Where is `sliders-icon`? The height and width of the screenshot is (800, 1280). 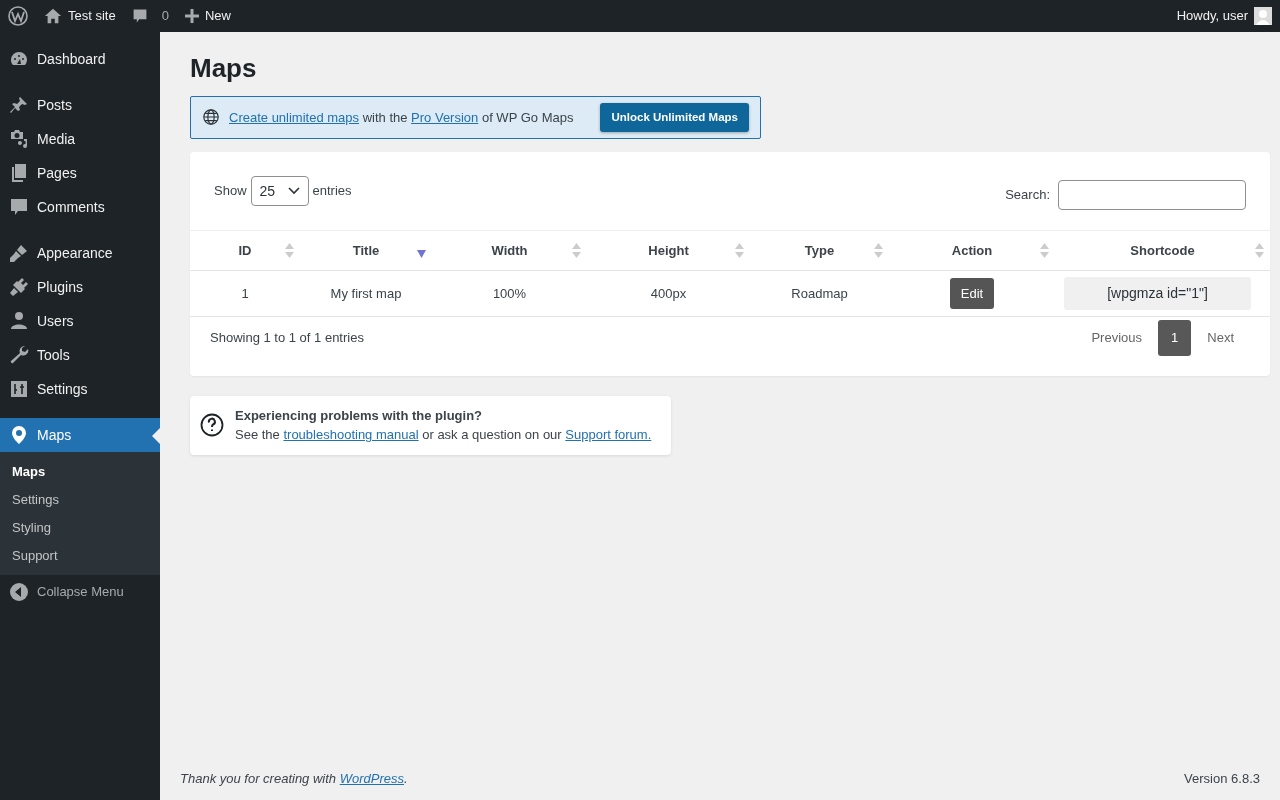
sliders-icon is located at coordinates (19, 389).